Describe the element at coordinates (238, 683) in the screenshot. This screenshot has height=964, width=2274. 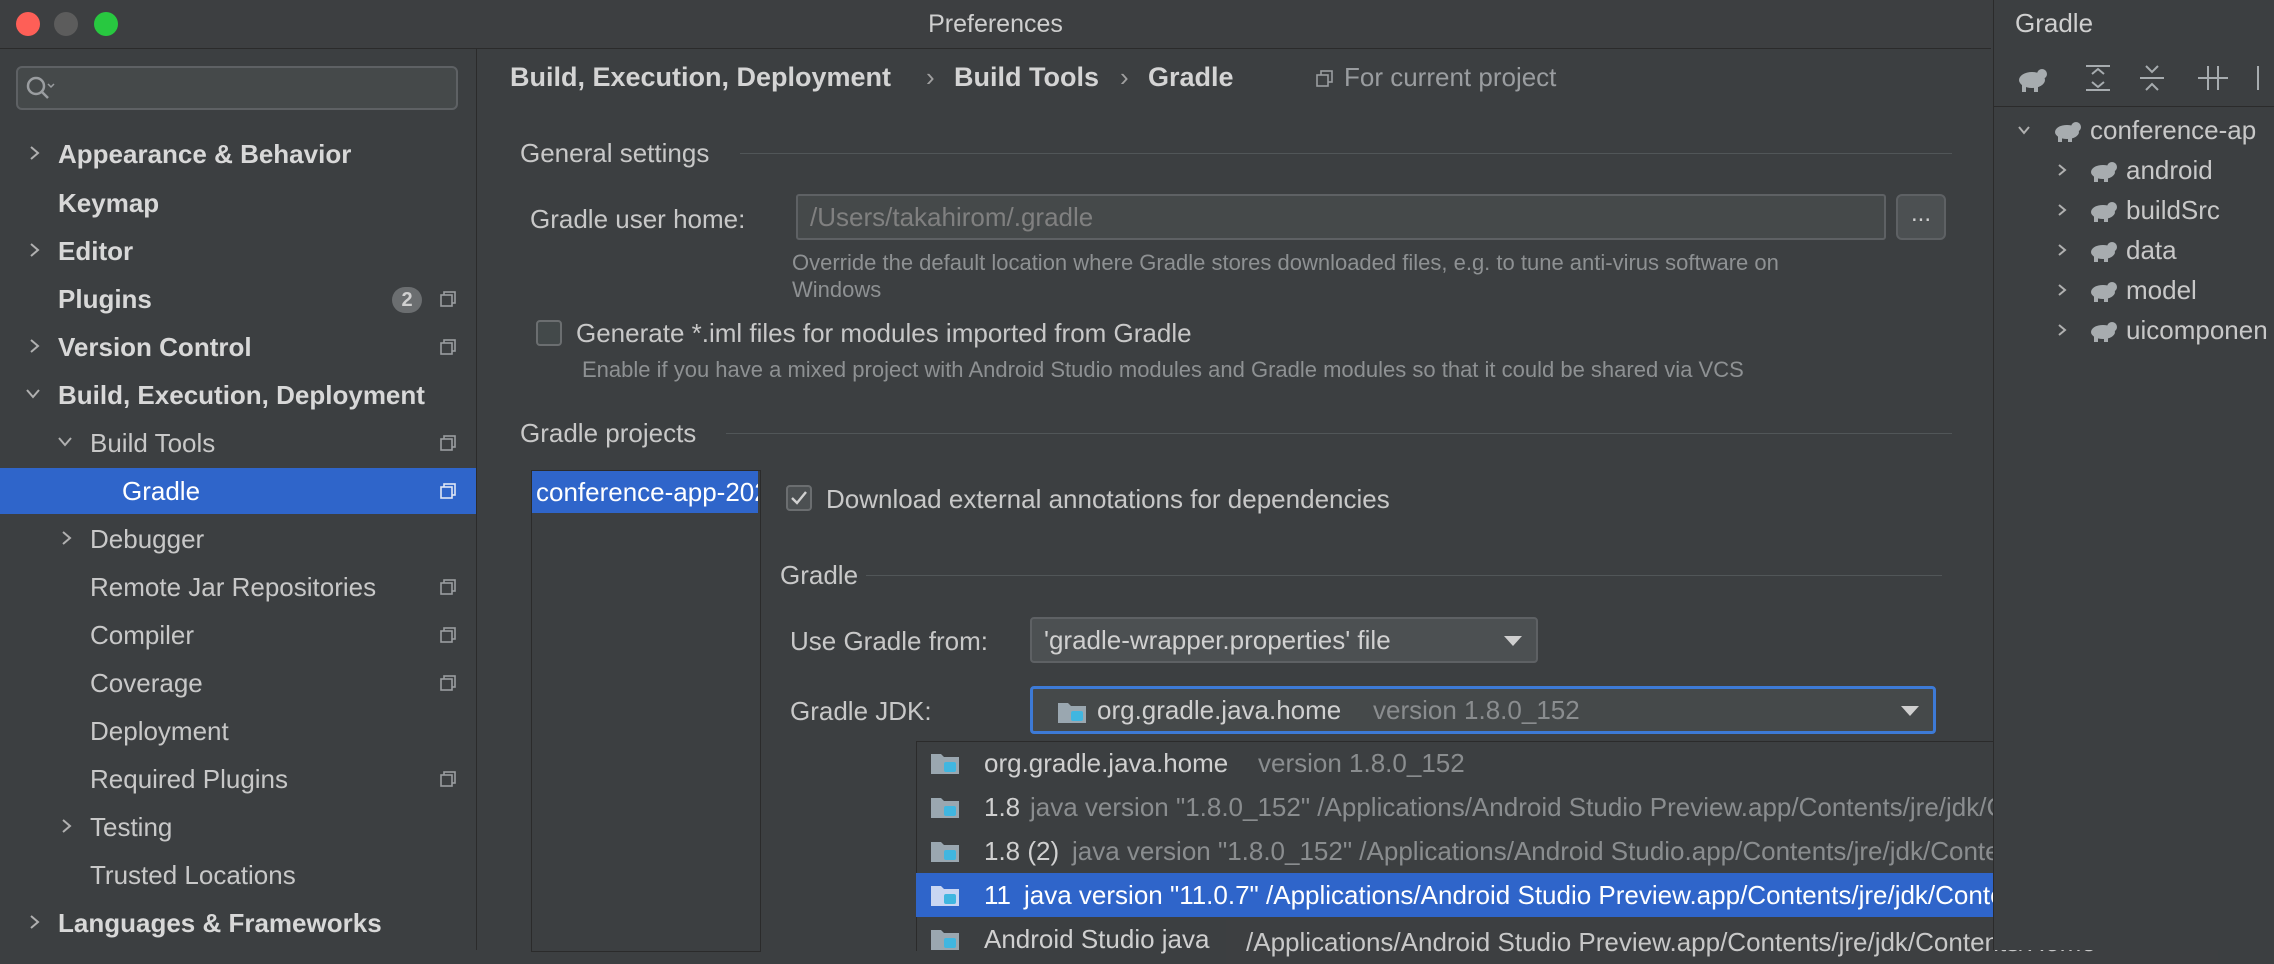
I see `sidebar-item-coverage: Coverage` at that location.